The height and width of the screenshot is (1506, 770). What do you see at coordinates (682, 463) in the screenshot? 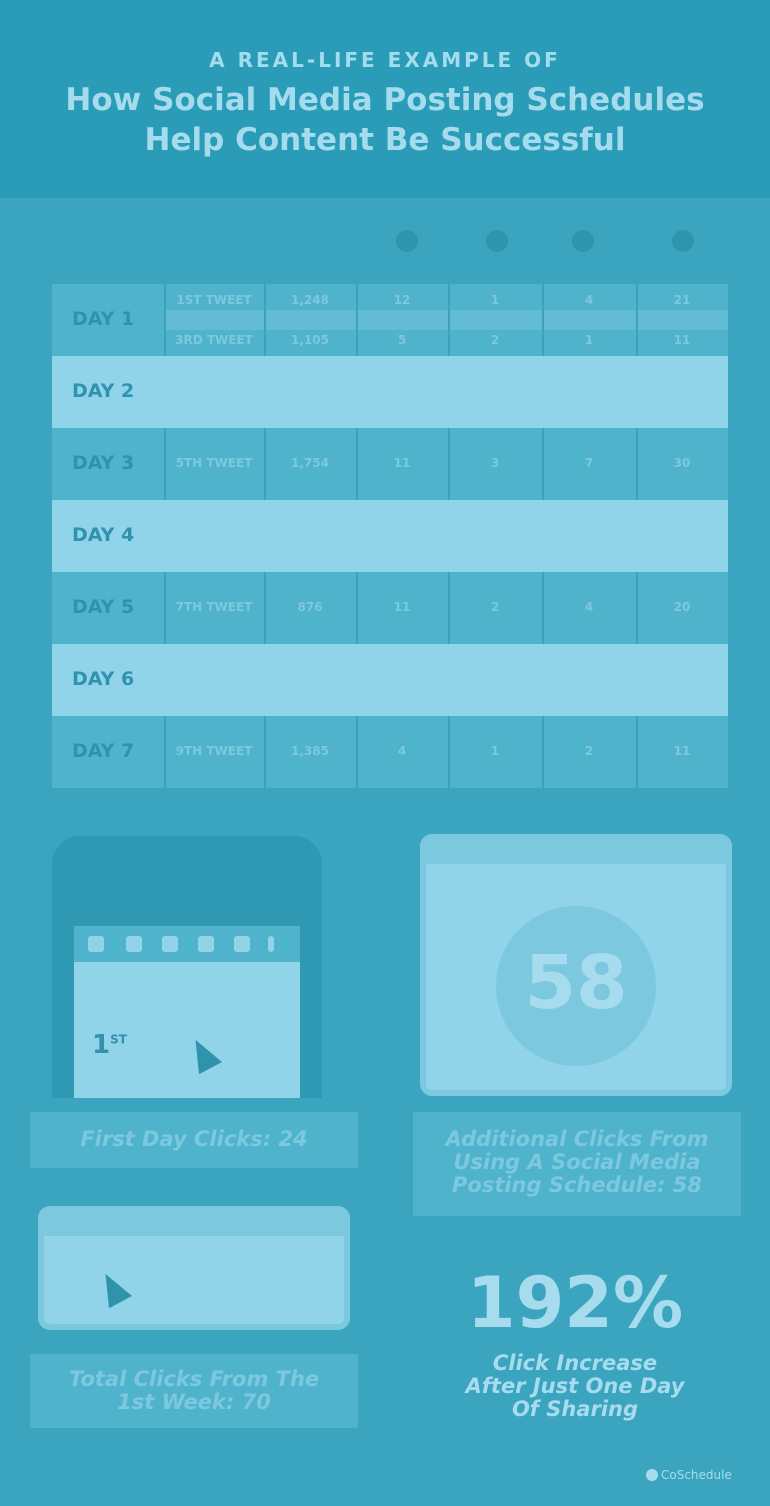
I see `stat-cell: 30` at bounding box center [682, 463].